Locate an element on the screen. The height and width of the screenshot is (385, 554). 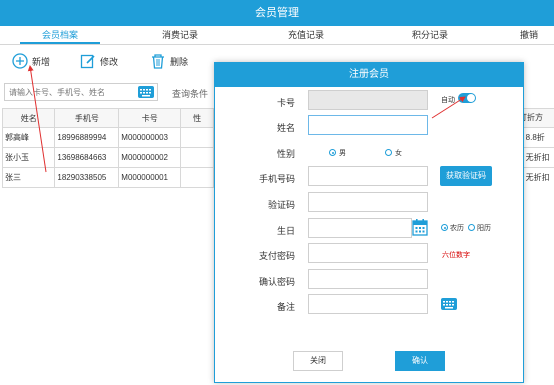
arrow-to-add-button is located at coordinates (37, 119).